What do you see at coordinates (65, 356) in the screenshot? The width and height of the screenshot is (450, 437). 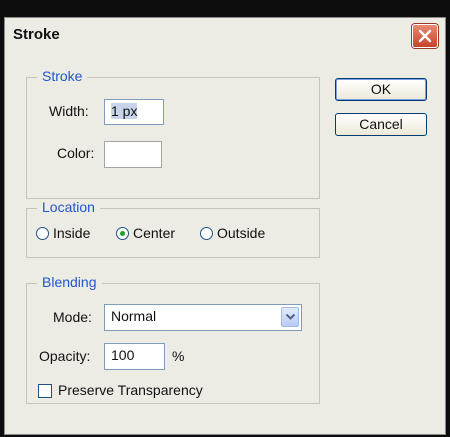 I see `opacity-label: Opacity:` at bounding box center [65, 356].